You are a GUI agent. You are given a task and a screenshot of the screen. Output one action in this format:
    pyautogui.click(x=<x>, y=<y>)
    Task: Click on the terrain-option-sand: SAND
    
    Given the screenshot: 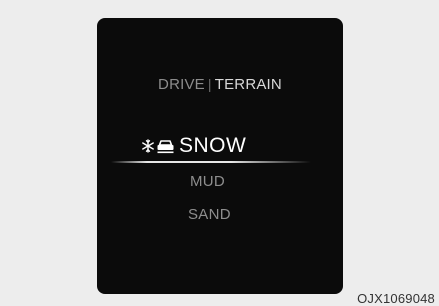 What is the action you would take?
    pyautogui.click(x=209, y=214)
    